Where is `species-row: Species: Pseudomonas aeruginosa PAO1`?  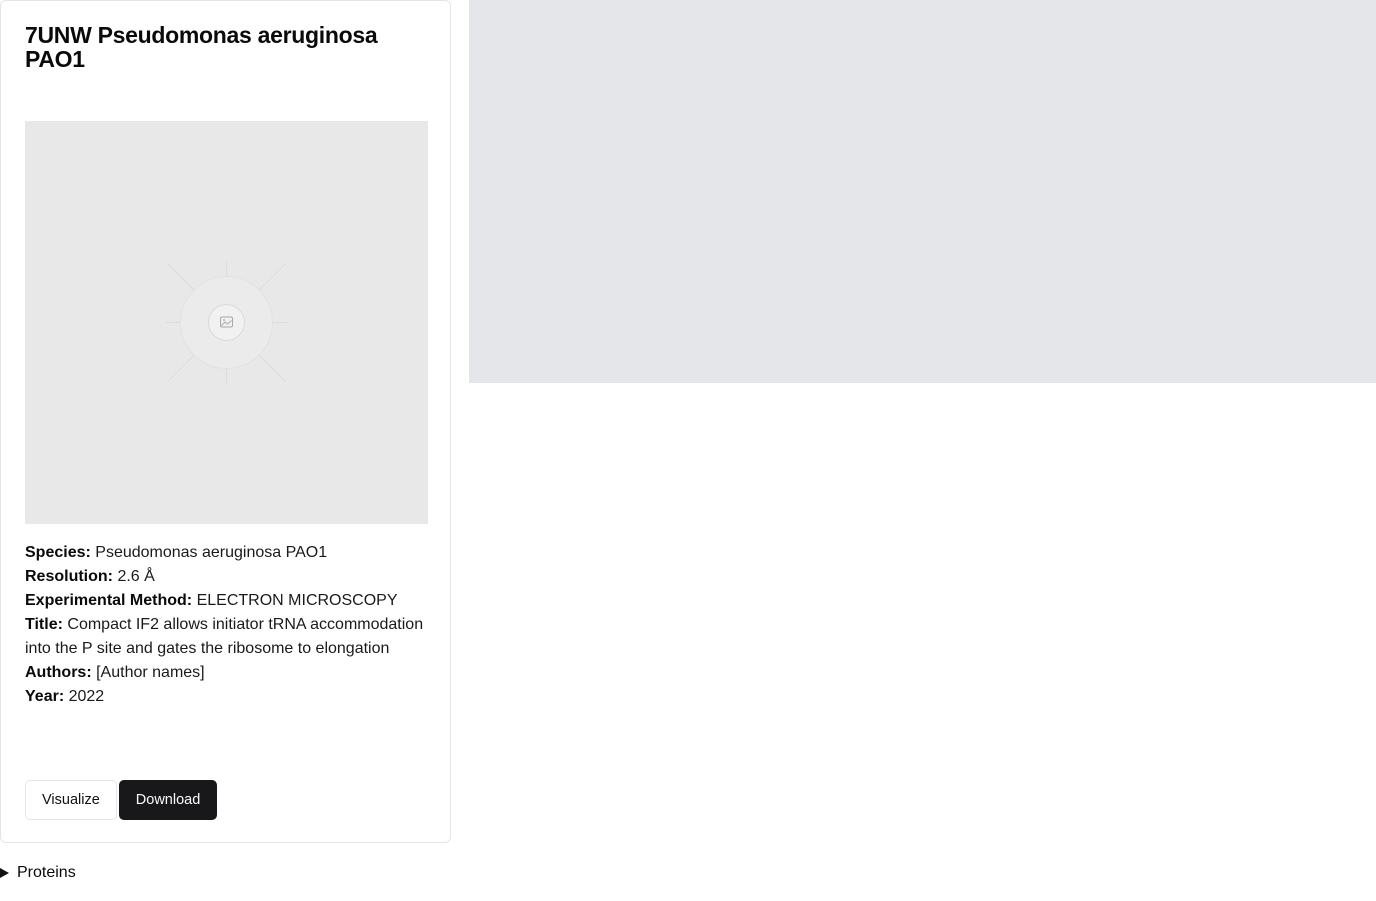 species-row: Species: Pseudomonas aeruginosa PAO1 is located at coordinates (225, 553).